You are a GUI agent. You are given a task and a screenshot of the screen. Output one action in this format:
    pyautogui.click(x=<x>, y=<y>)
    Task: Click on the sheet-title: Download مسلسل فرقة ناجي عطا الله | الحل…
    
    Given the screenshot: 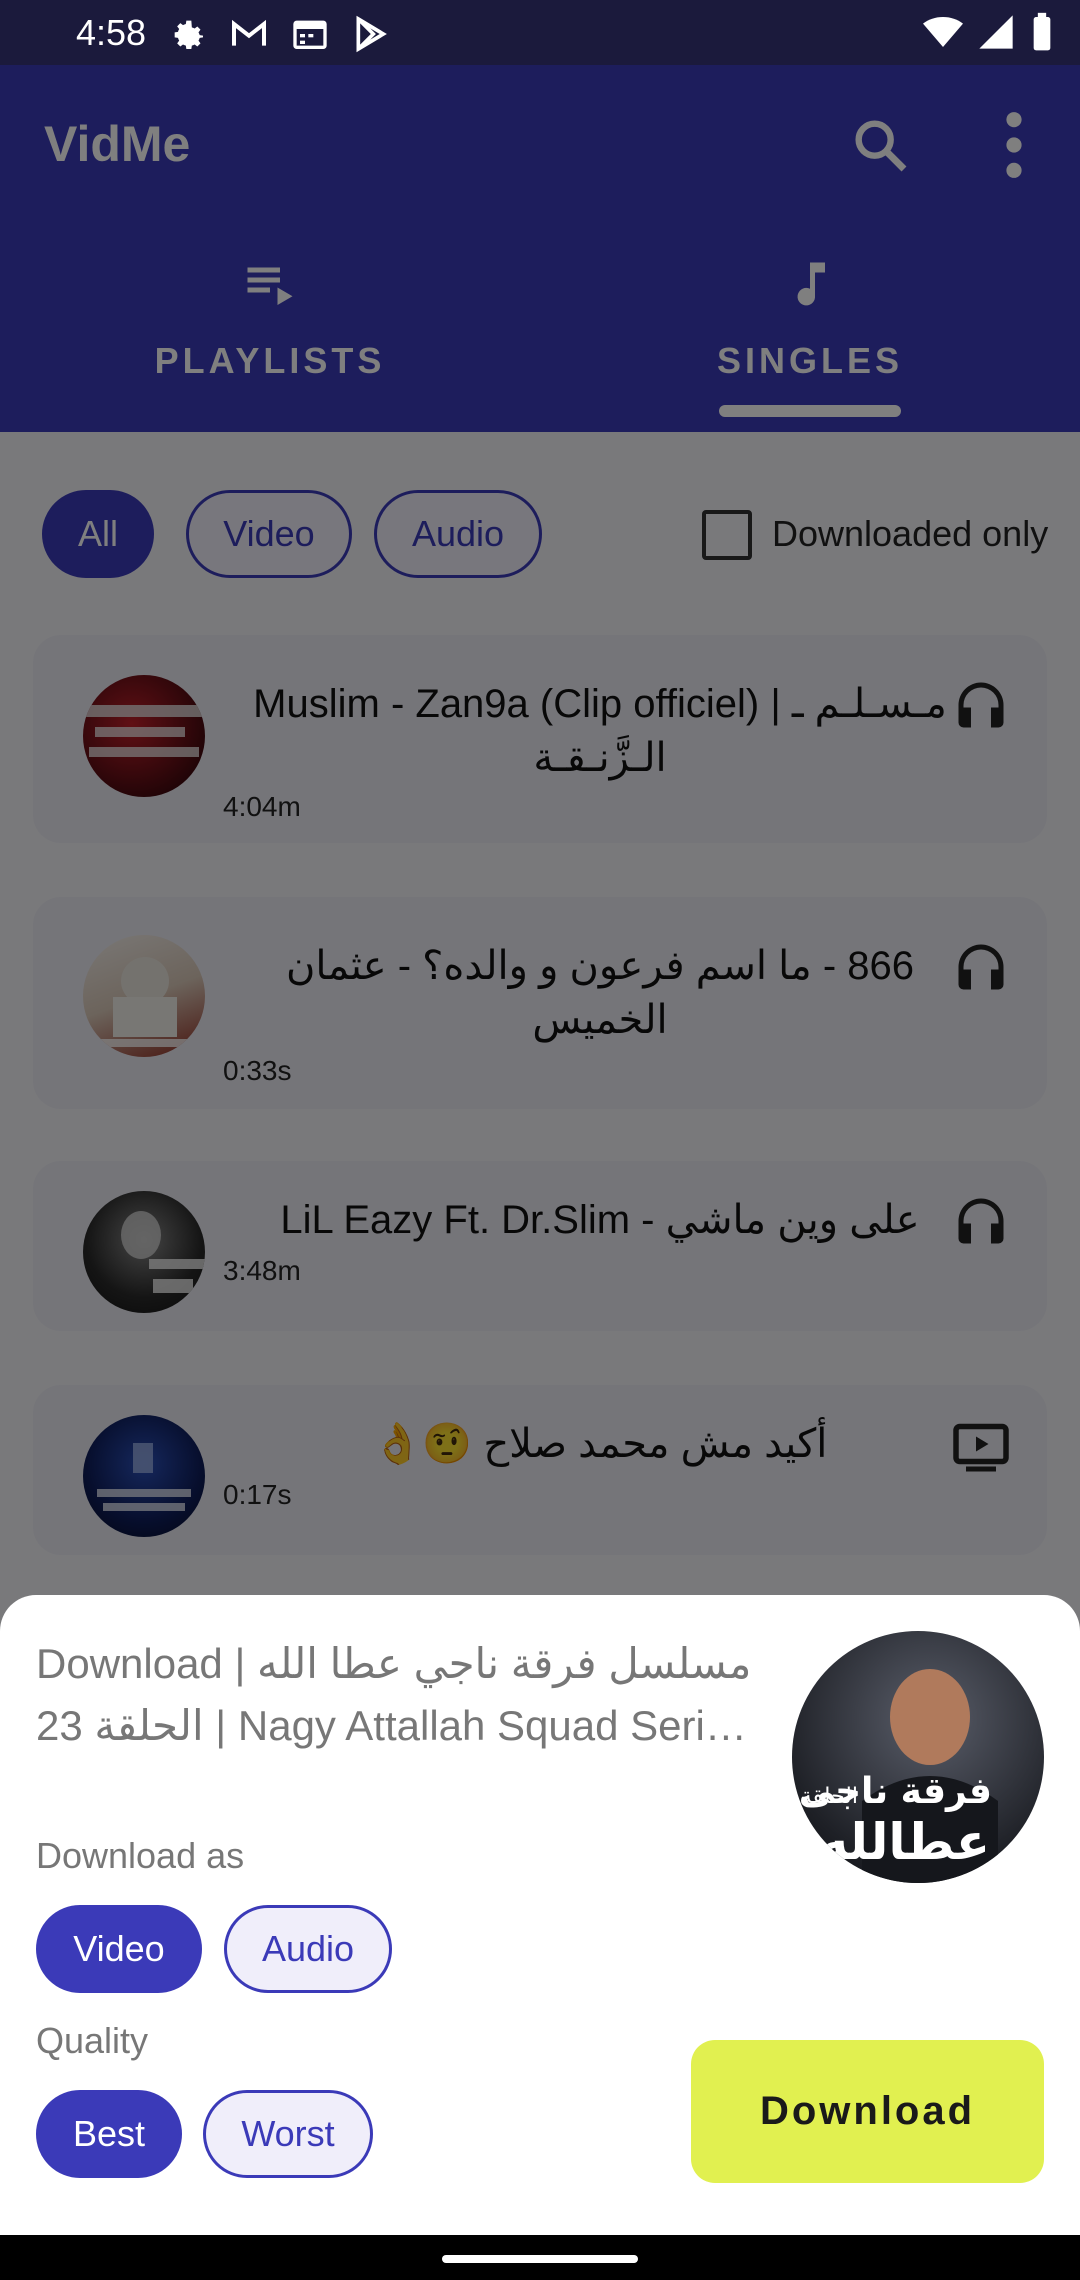 What is the action you would take?
    pyautogui.click(x=416, y=1695)
    